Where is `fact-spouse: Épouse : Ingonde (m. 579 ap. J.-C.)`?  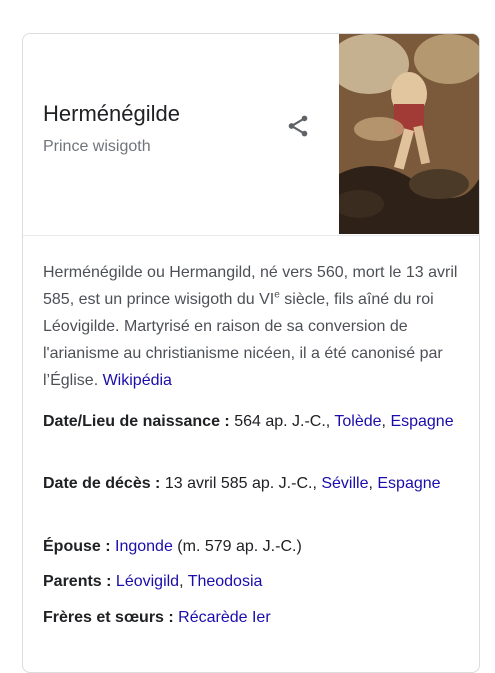 fact-spouse: Épouse : Ingonde (m. 579 ap. J.-C.) is located at coordinates (253, 546).